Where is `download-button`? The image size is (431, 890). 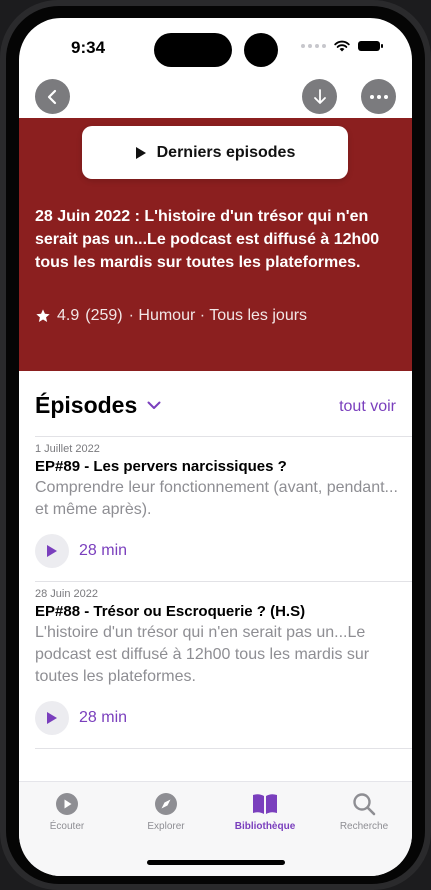
download-button is located at coordinates (319, 96).